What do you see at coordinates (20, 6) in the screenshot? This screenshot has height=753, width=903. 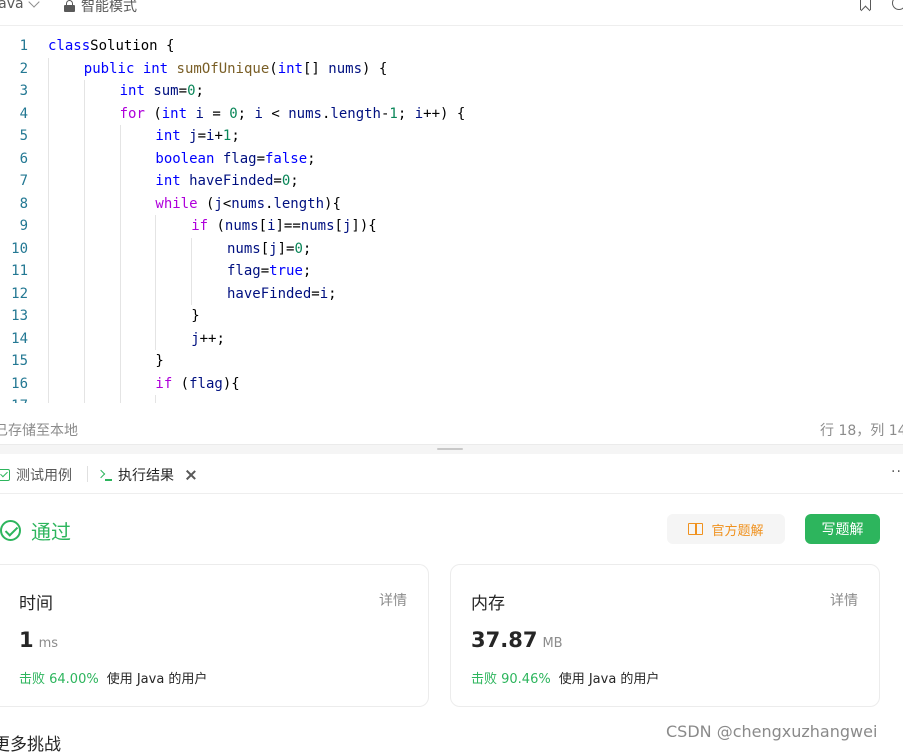 I see `language-select: Java` at bounding box center [20, 6].